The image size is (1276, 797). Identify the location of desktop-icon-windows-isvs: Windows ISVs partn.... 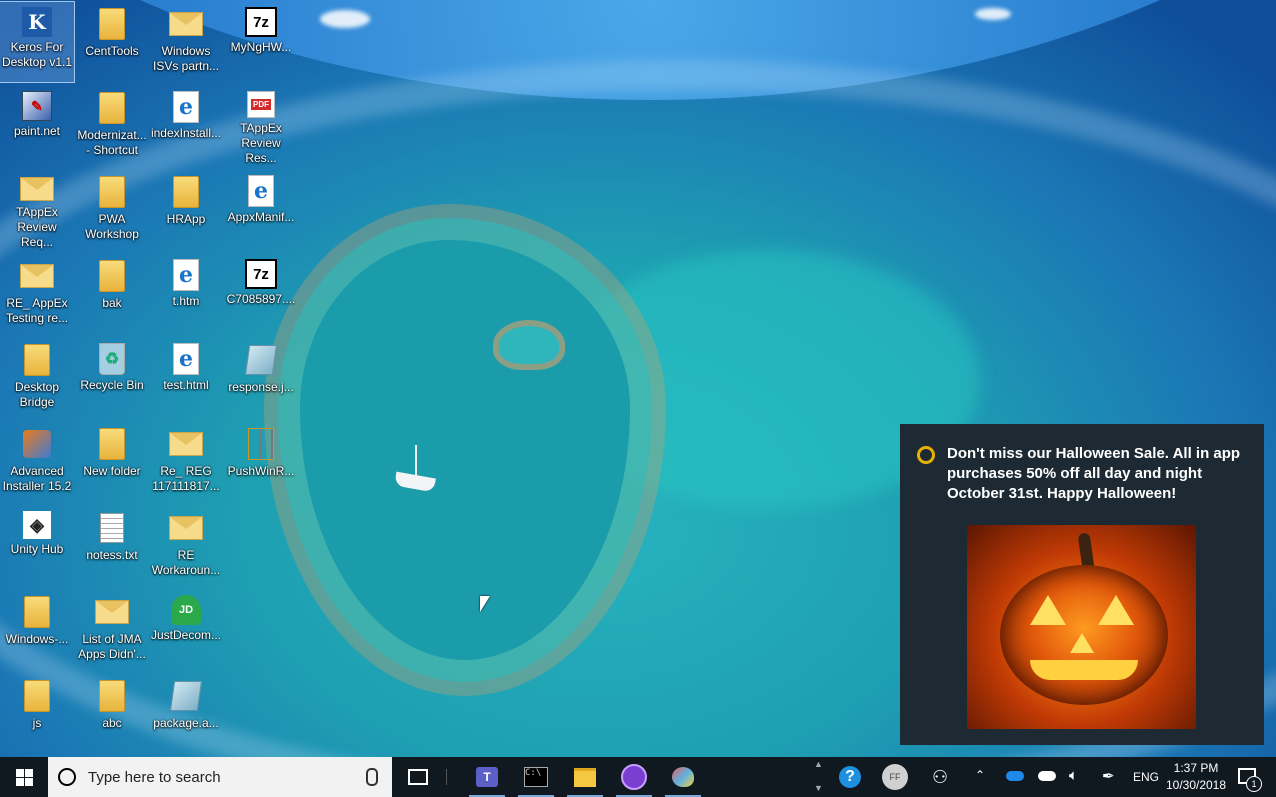
(186, 42).